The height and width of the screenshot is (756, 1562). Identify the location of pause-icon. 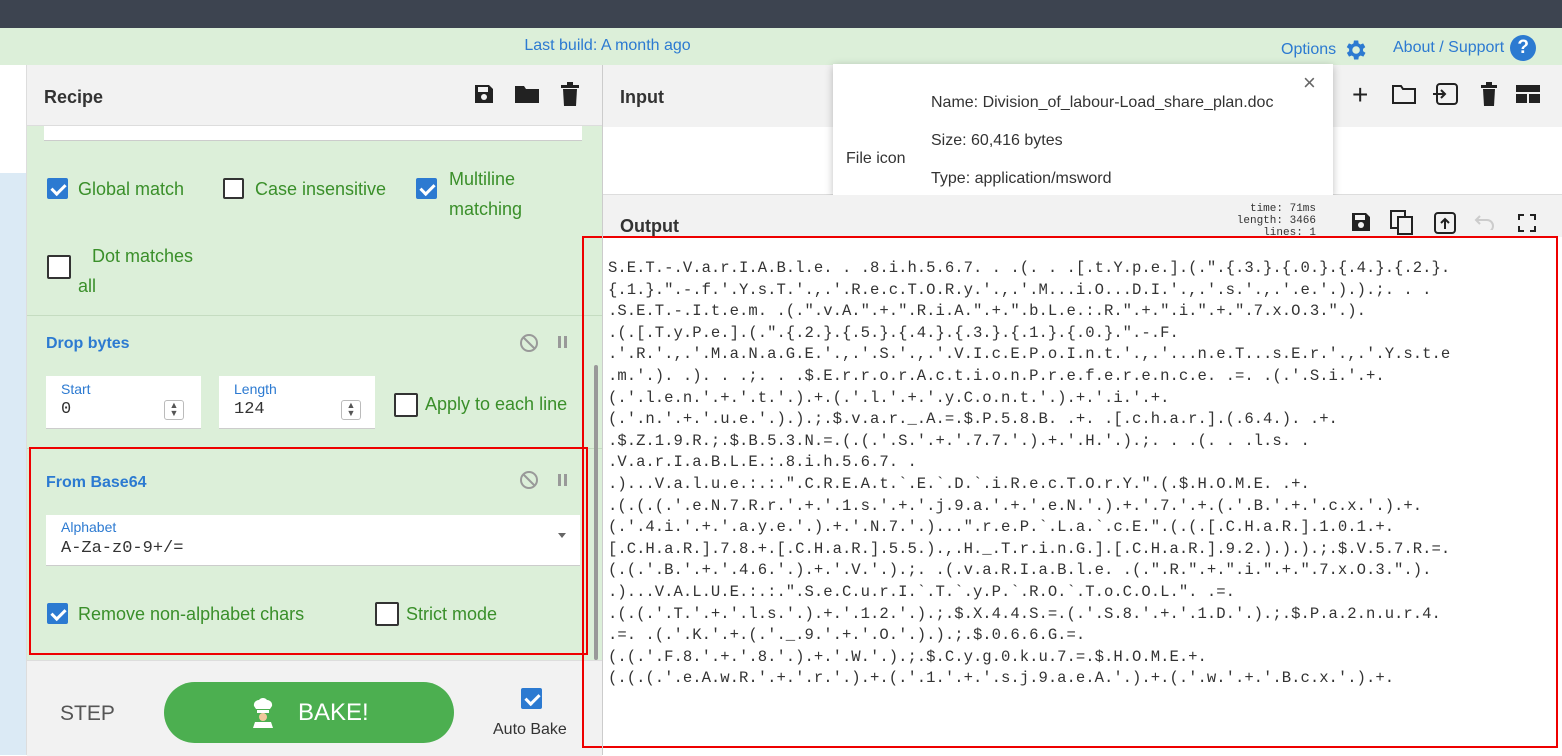
(563, 344).